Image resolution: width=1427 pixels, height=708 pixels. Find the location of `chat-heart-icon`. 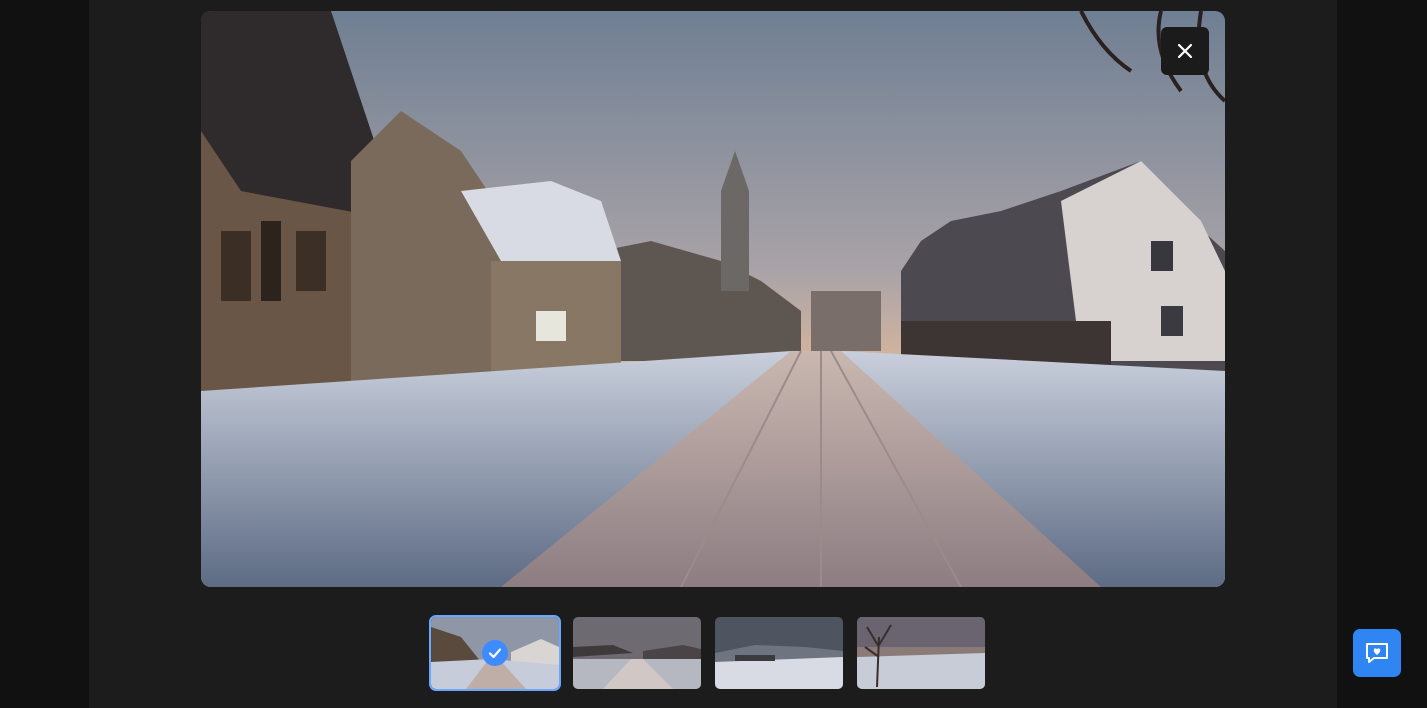

chat-heart-icon is located at coordinates (1377, 653).